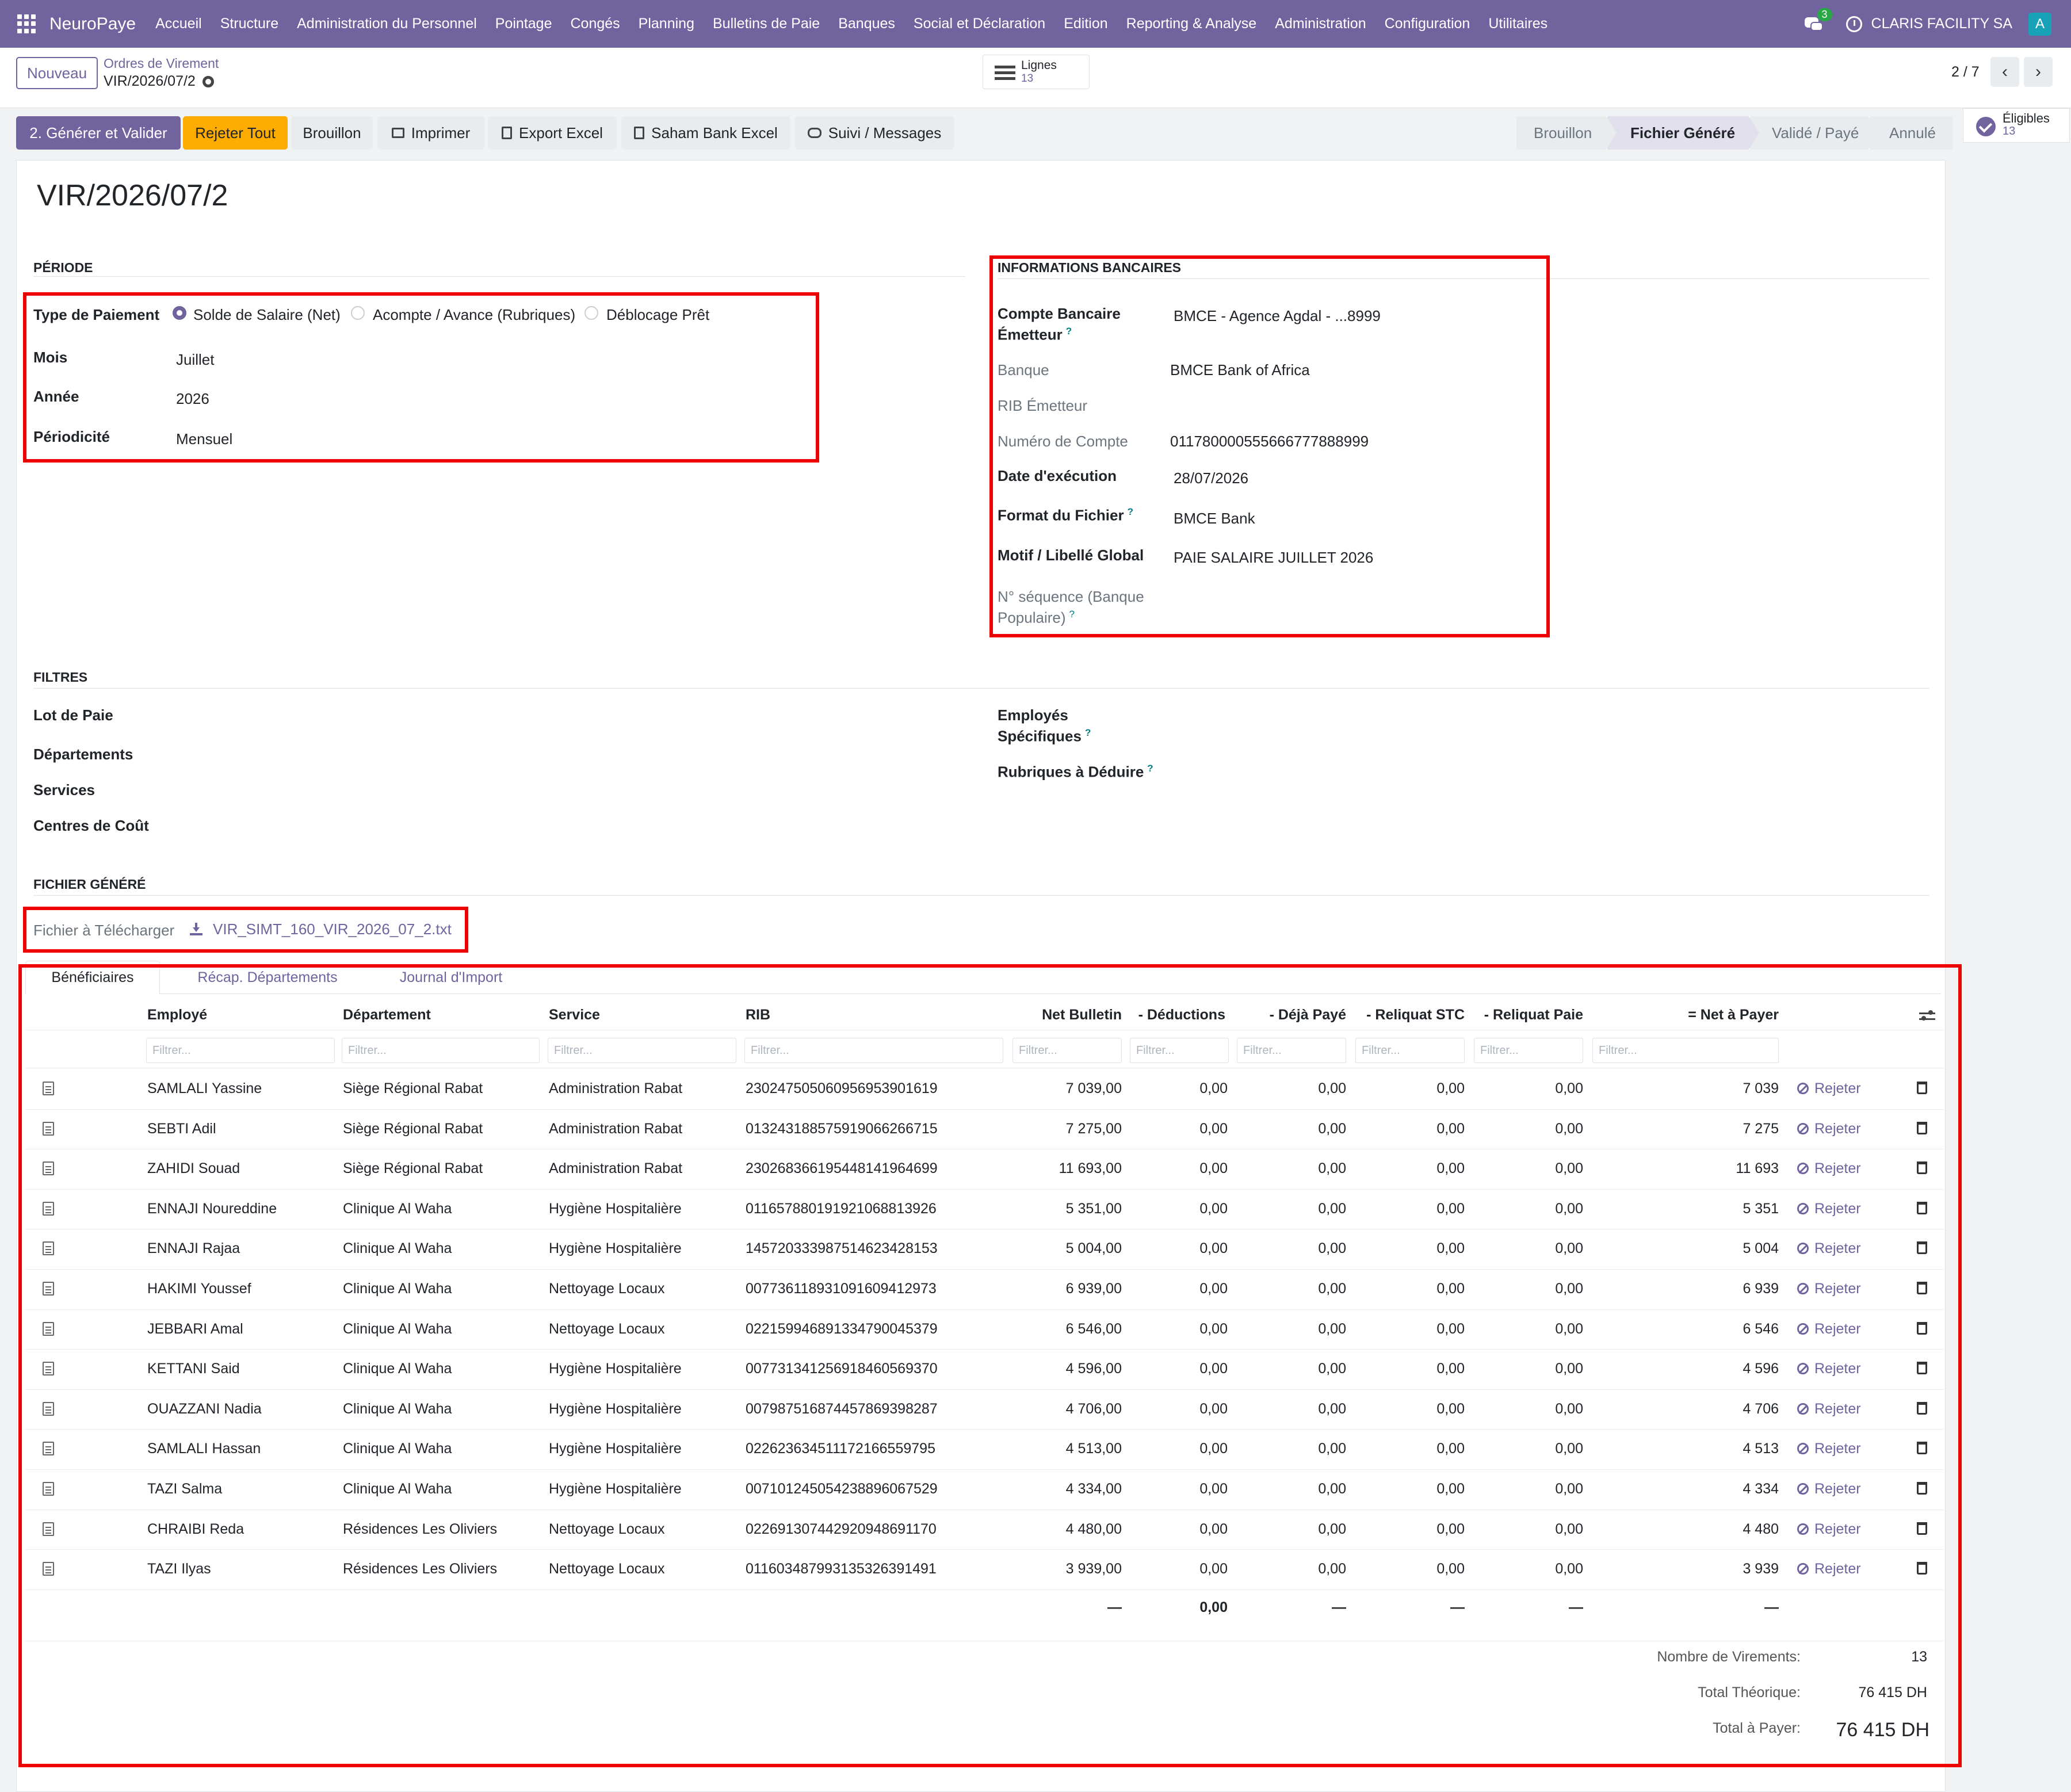 The height and width of the screenshot is (1792, 2071). I want to click on menu-item-social: Social et Déclaration, so click(979, 24).